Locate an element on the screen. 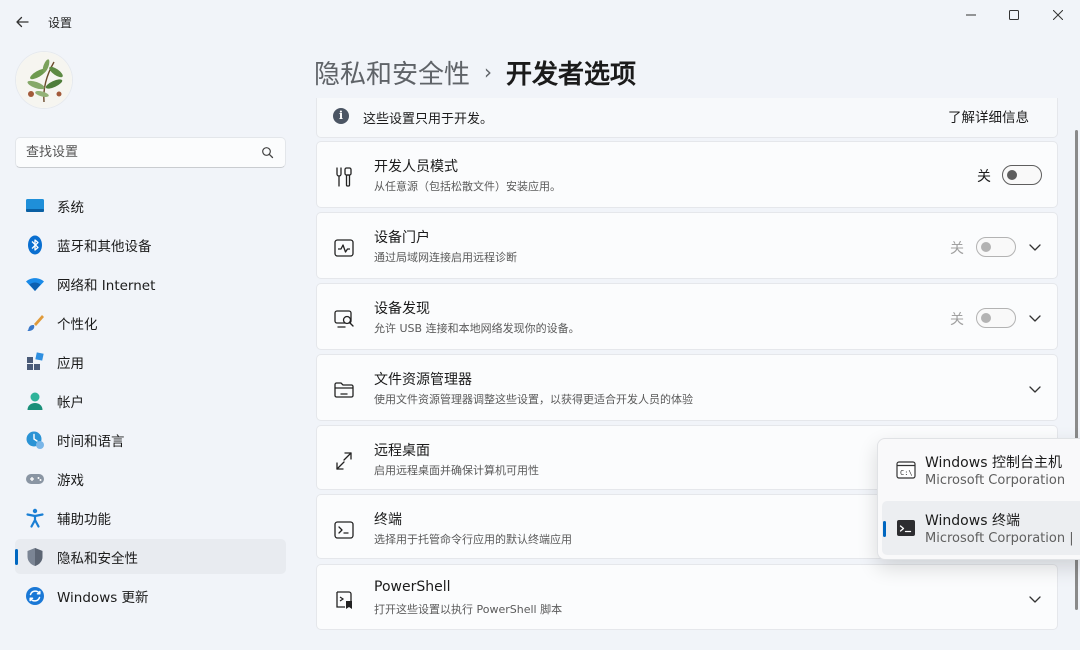  card-description: 允许 USB 连接和本地网络发现你的设备。 is located at coordinates (477, 328).